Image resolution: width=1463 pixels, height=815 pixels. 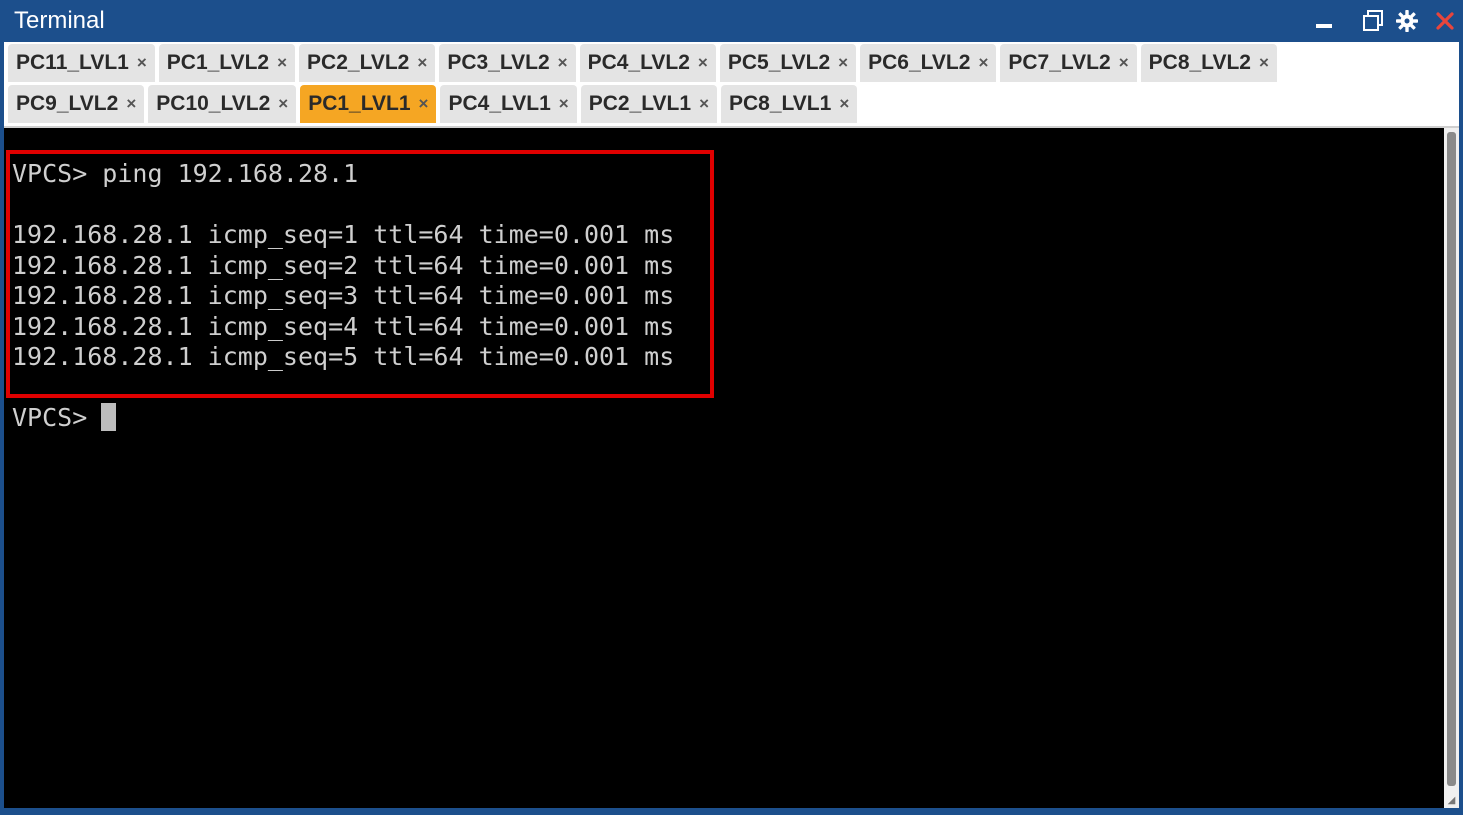 I want to click on tab-label: PC2_LVL2, so click(x=358, y=62).